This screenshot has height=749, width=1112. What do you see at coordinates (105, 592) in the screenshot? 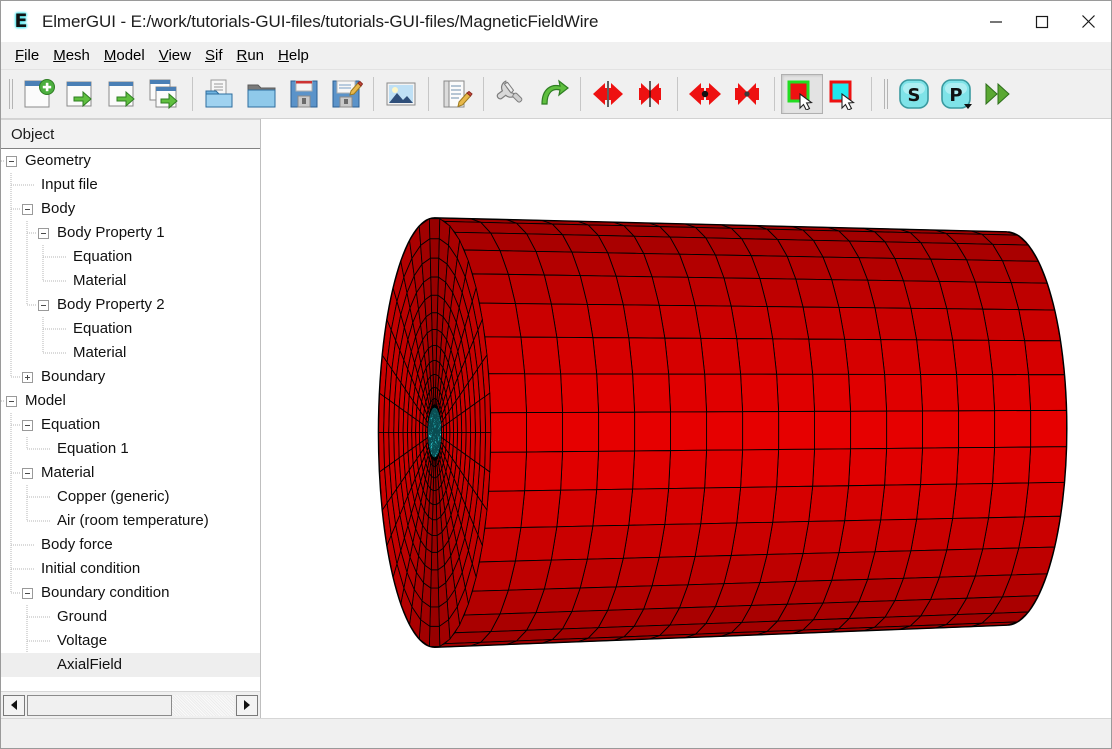
I see `tree-item-label: Boundary condition` at bounding box center [105, 592].